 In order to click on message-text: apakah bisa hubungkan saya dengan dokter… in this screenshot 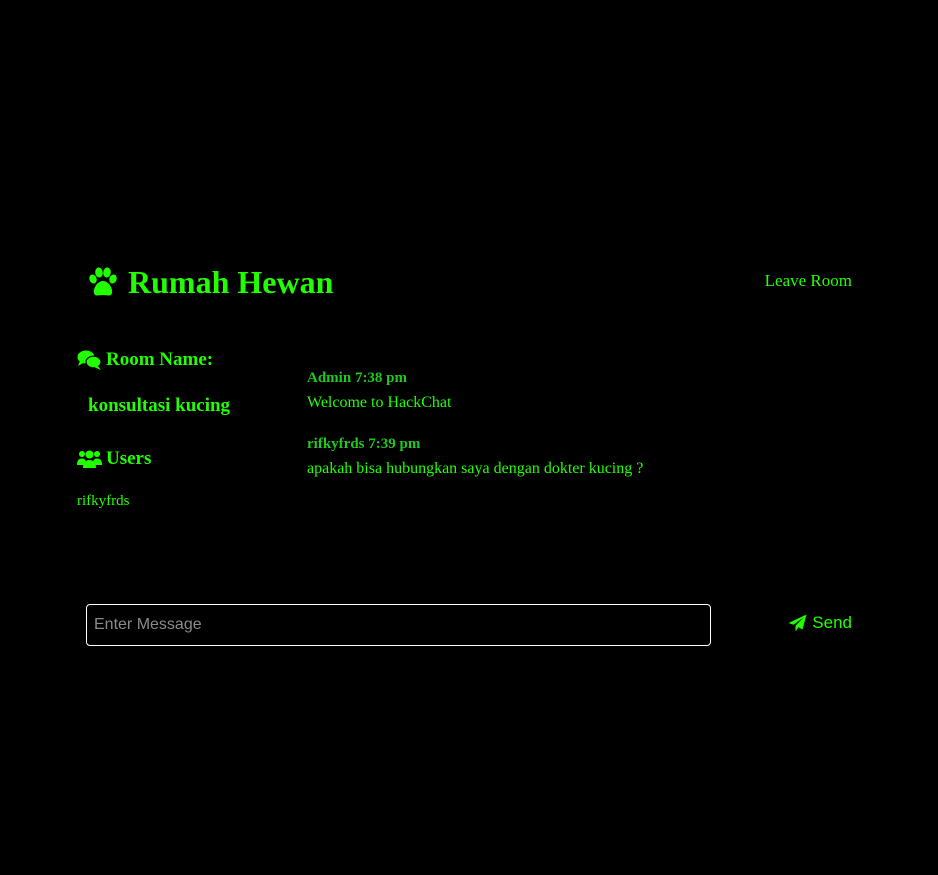, I will do `click(475, 468)`.